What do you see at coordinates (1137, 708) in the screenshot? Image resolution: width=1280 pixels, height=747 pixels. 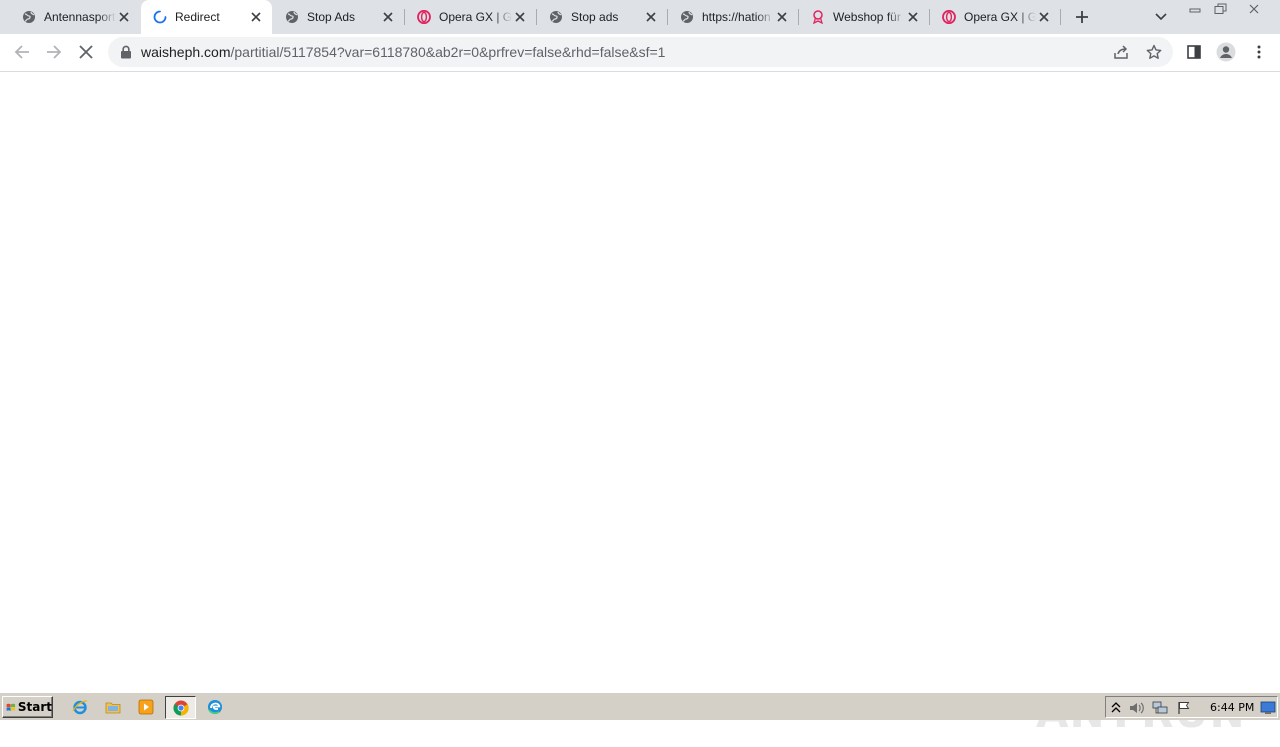 I see `speaker-icon` at bounding box center [1137, 708].